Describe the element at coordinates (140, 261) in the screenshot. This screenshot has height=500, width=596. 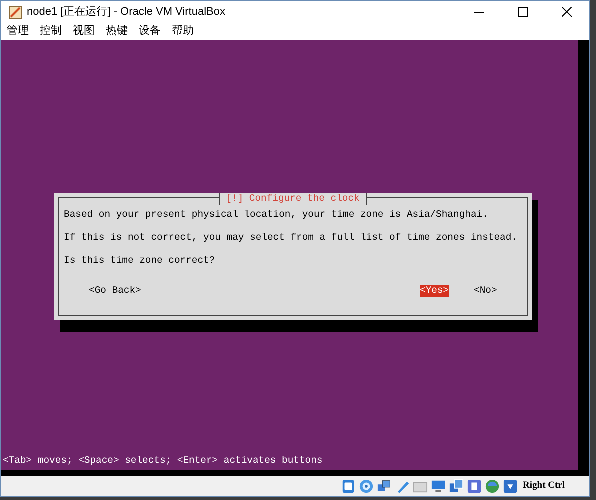
I see `dialog-text: Is this time zone correct?` at that location.